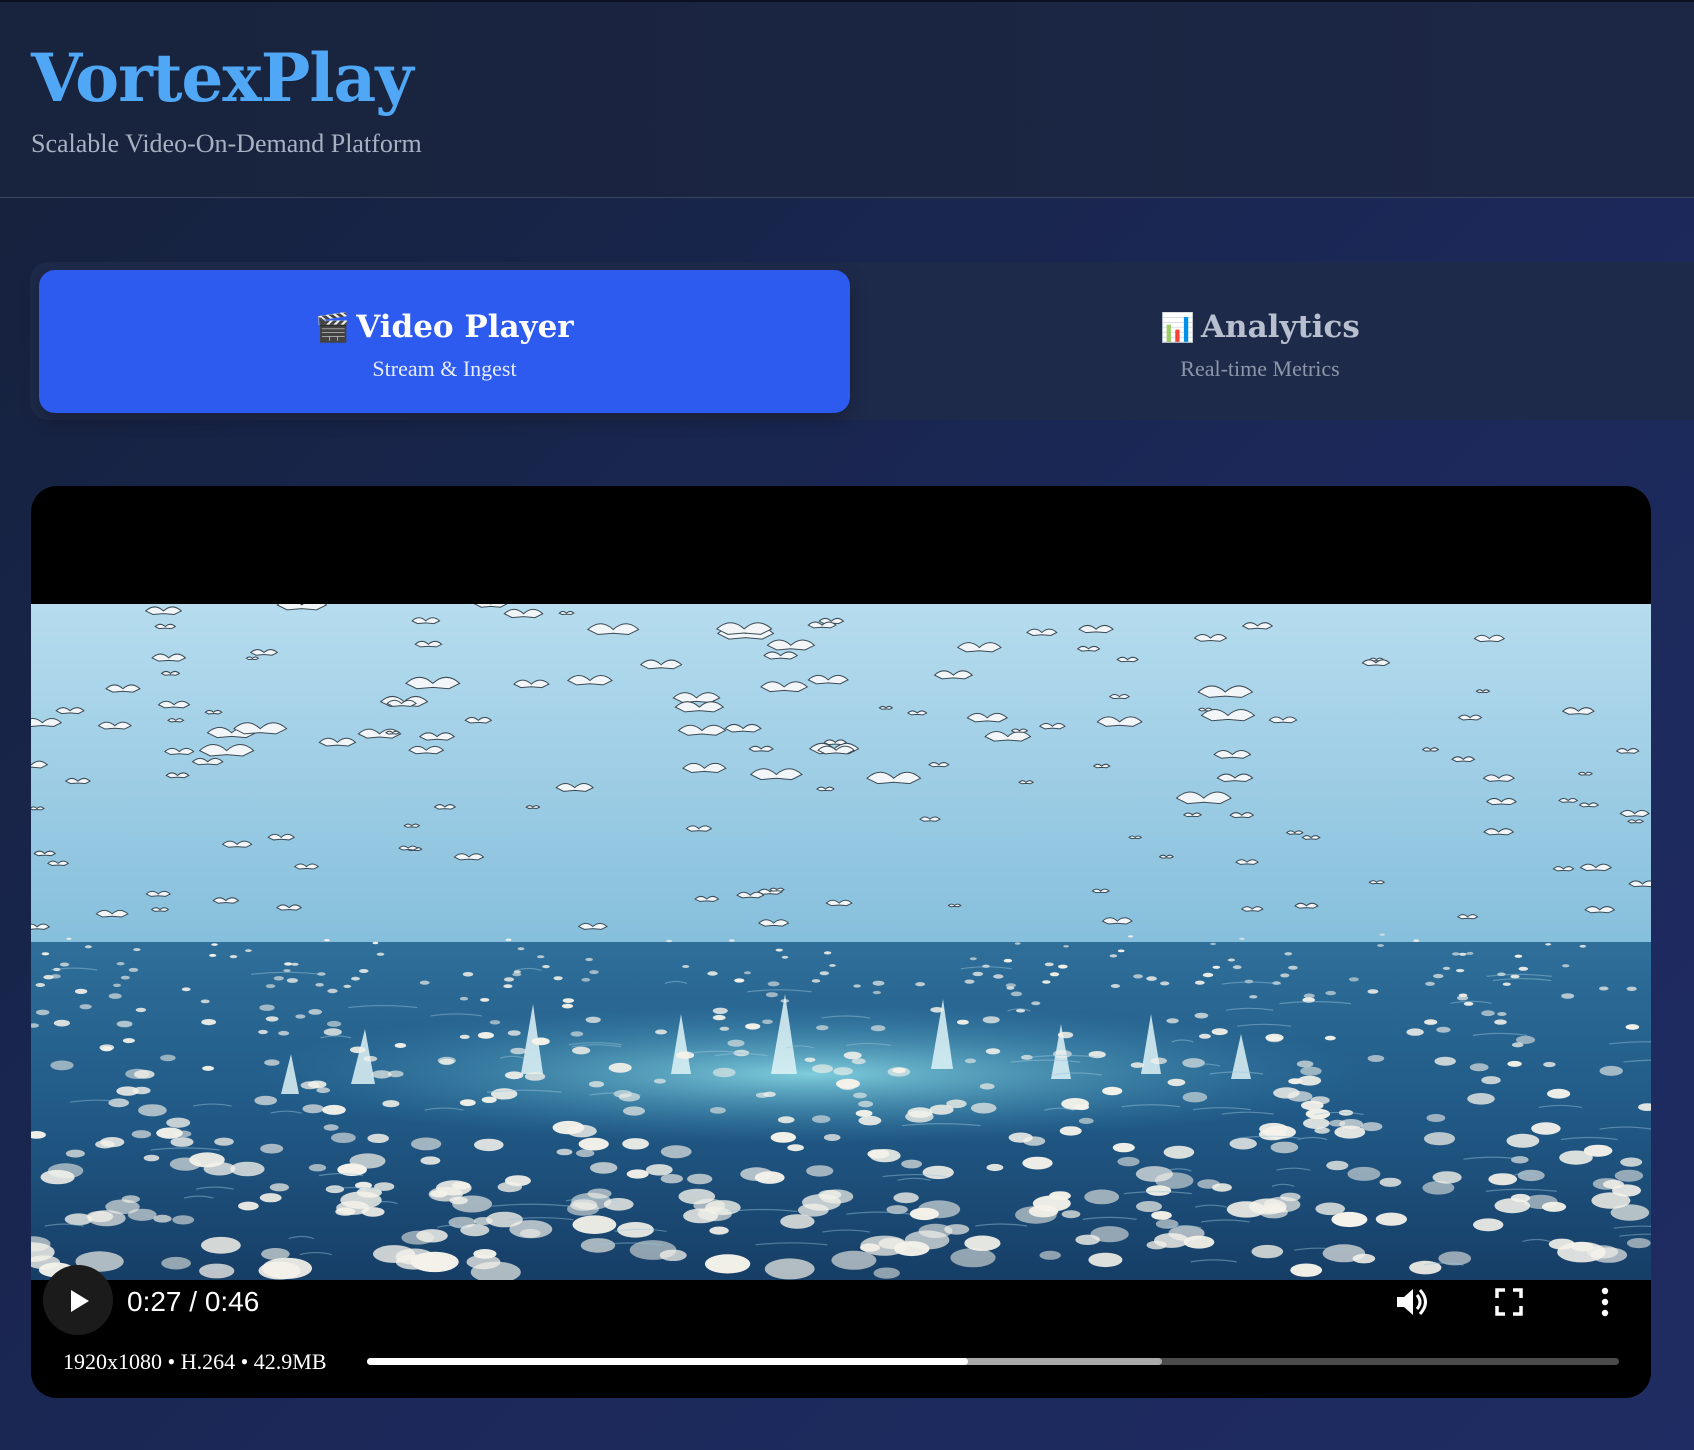 This screenshot has height=1450, width=1694. Describe the element at coordinates (195, 1361) in the screenshot. I see `media-info: 1920x1080 • H.264 • 42.9MB` at that location.